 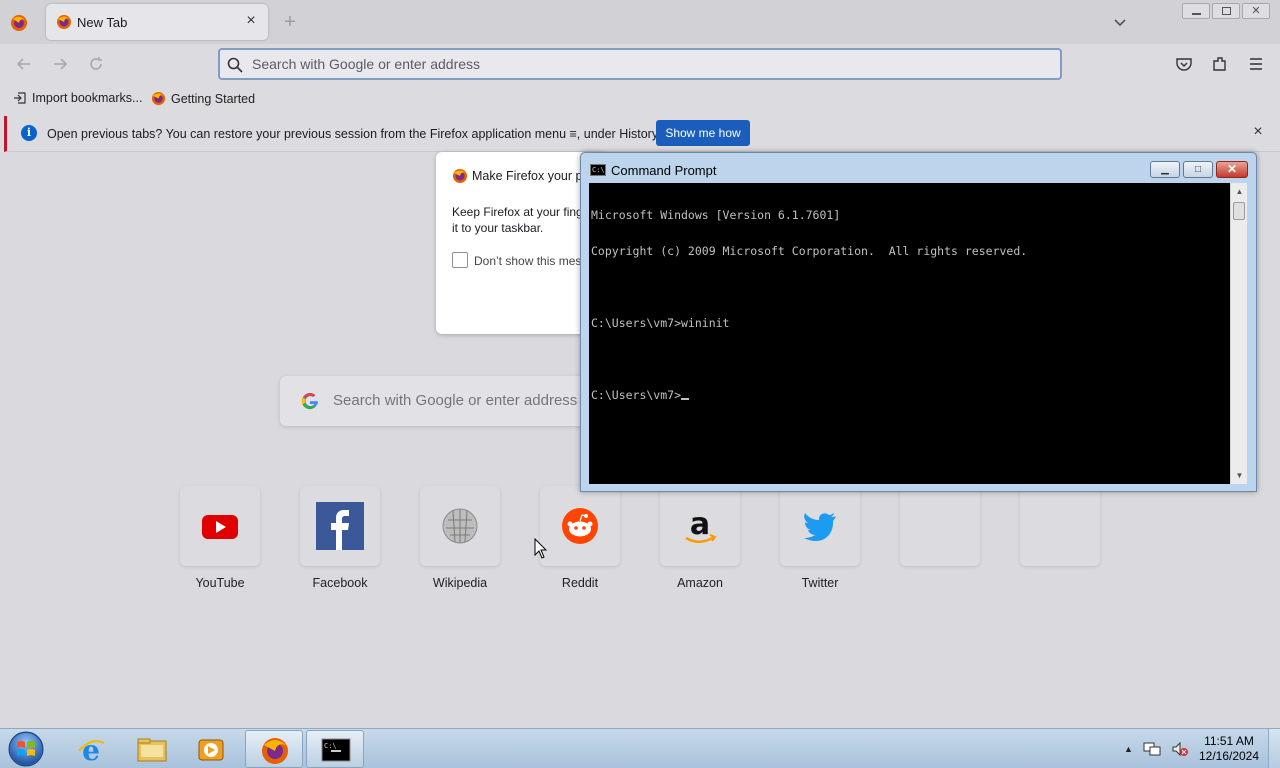 I want to click on import-icon, so click(x=20, y=98).